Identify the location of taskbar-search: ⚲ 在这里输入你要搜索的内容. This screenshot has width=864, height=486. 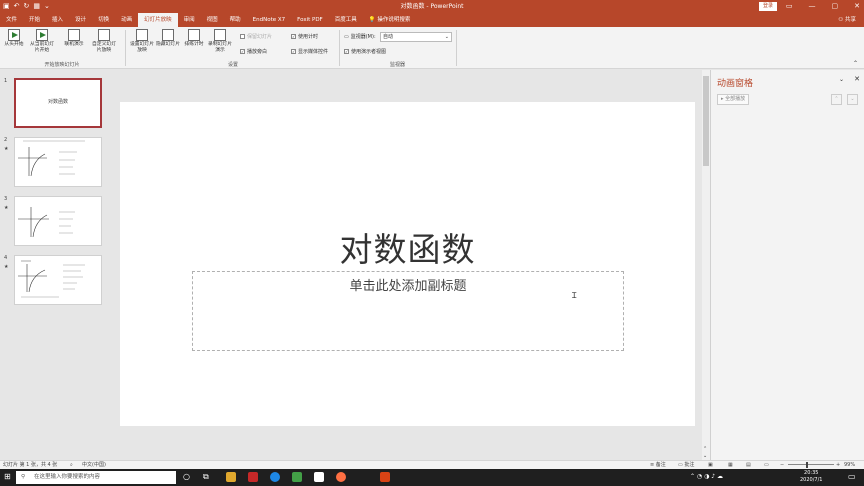
(96, 477).